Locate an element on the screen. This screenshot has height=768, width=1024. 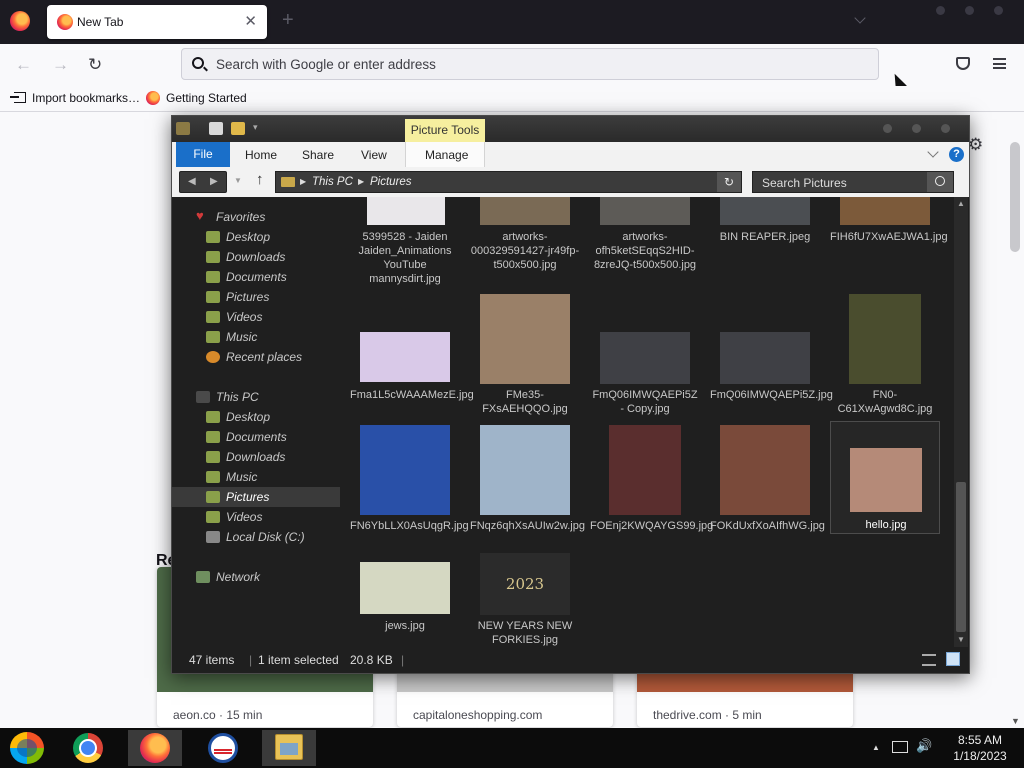
campaign-logo-icon is located at coordinates (223, 748).